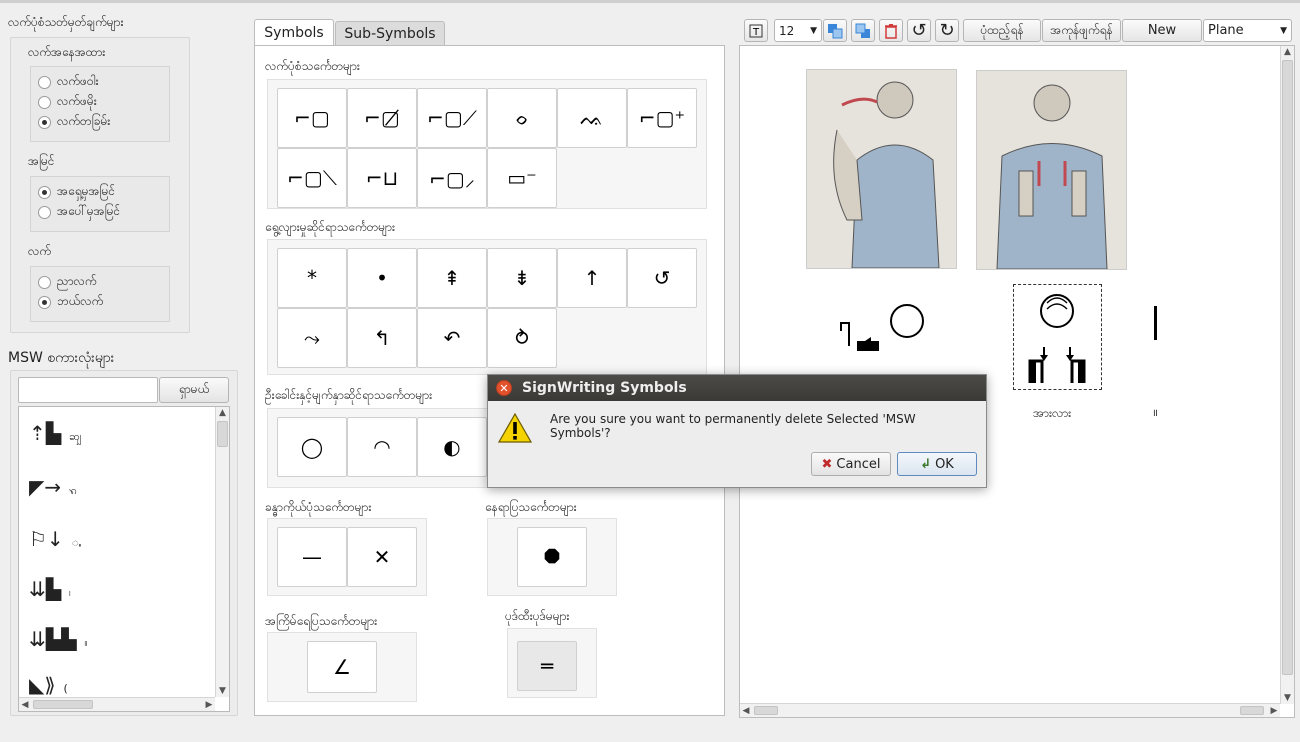 This screenshot has width=1300, height=742. Describe the element at coordinates (937, 464) in the screenshot. I see `ok-button: ↲ OK` at that location.